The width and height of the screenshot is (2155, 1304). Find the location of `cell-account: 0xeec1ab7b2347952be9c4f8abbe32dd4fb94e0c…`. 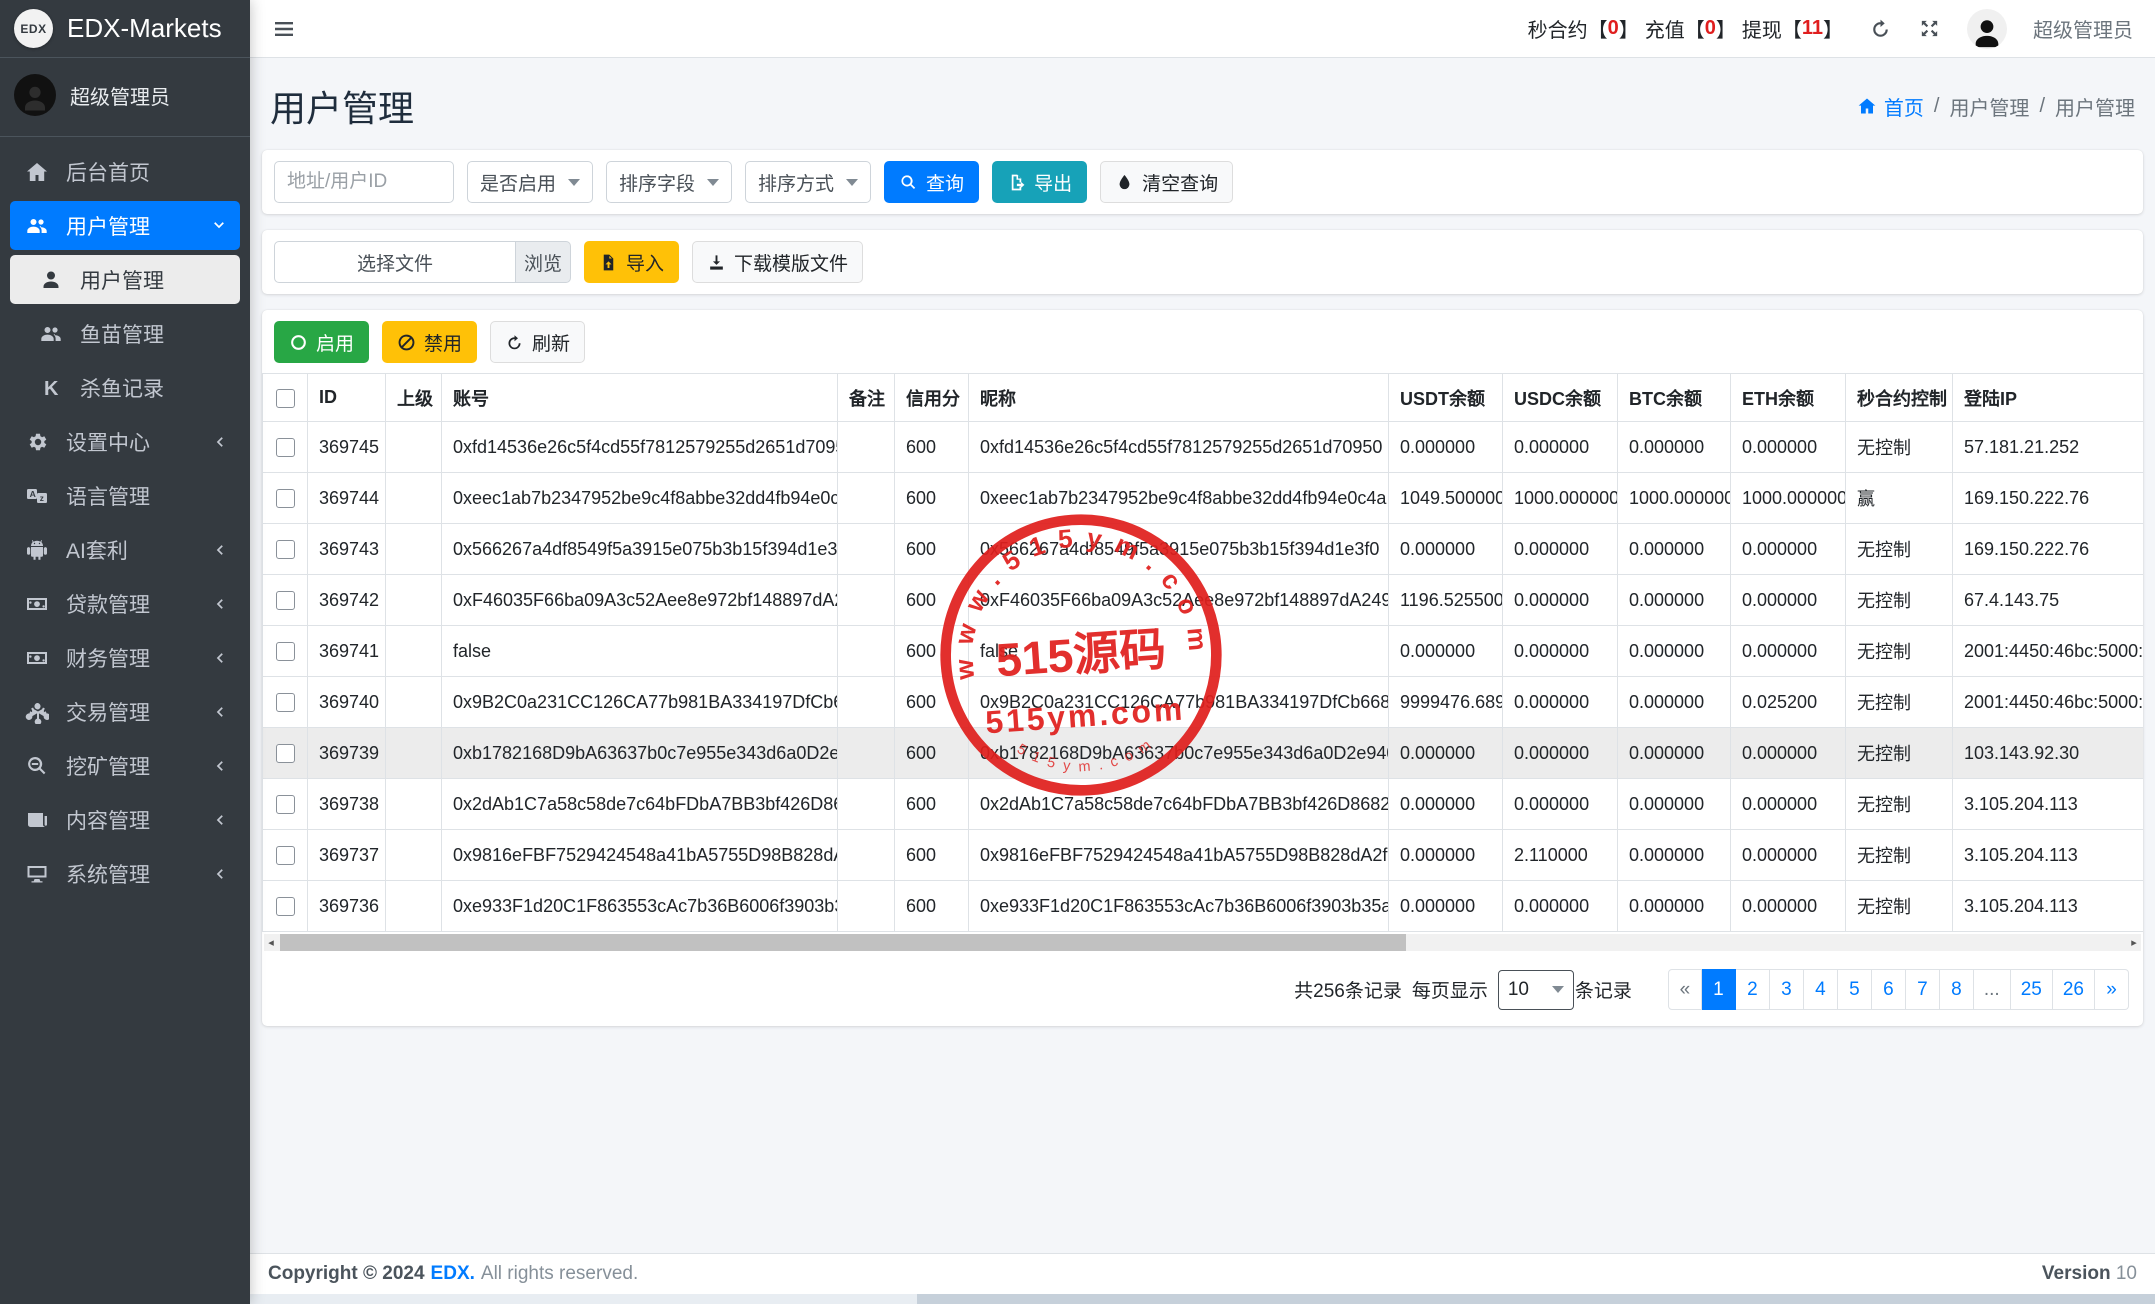

cell-account: 0xeec1ab7b2347952be9c4f8abbe32dd4fb94e0c… is located at coordinates (639, 498).